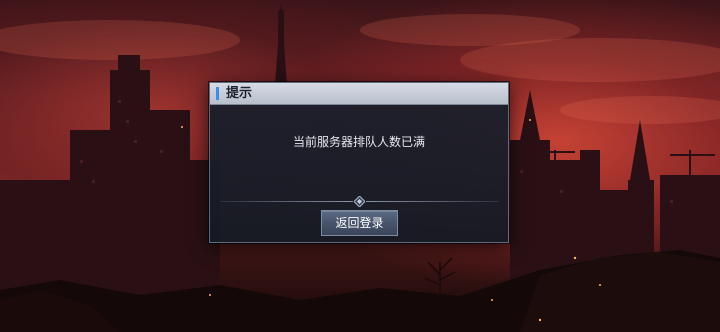  Describe the element at coordinates (359, 201) in the screenshot. I see `diamond-divider-icon` at that location.